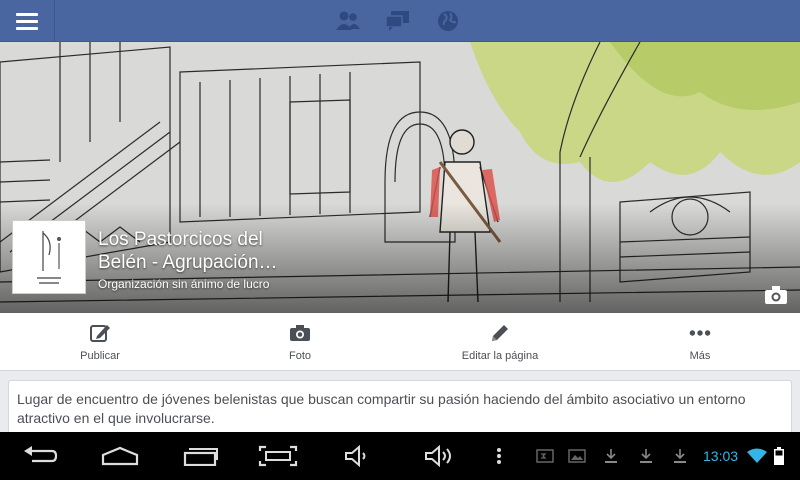 This screenshot has width=800, height=480. I want to click on recent-apps-icon, so click(201, 456).